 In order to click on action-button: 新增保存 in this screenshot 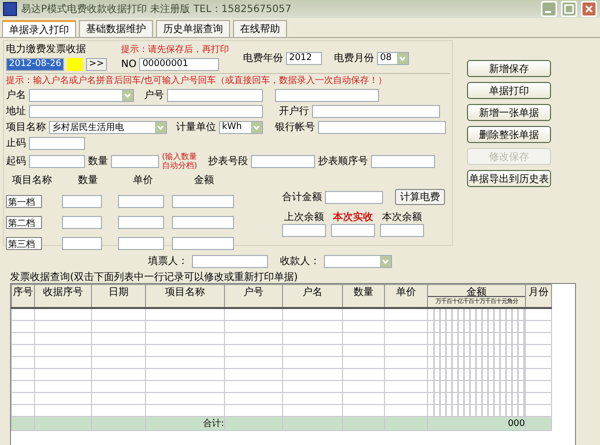, I will do `click(509, 68)`.